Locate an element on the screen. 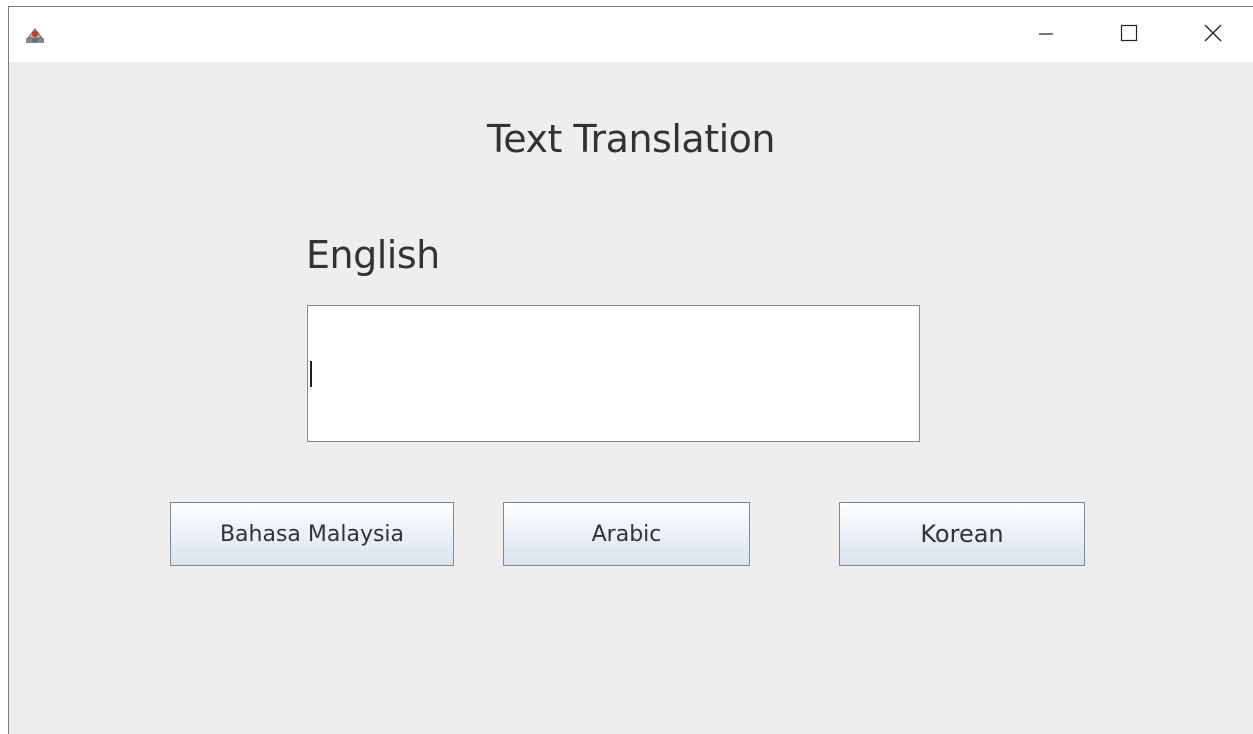 The image size is (1253, 734). source-language-label: English is located at coordinates (373, 255).